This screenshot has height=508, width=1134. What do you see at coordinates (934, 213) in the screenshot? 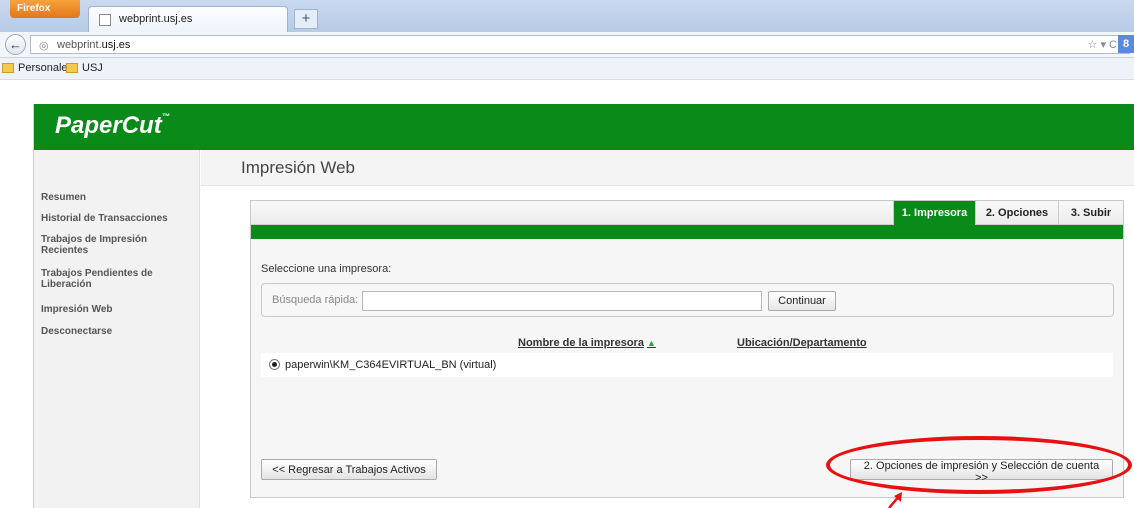
I see `step-impresora: 1. Impresora` at bounding box center [934, 213].